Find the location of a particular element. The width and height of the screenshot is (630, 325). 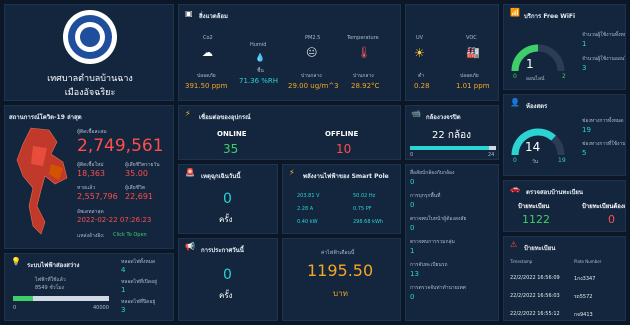

electric-label: ค่าไฟฟ้าเดือนนี้ is located at coordinates (338, 253).